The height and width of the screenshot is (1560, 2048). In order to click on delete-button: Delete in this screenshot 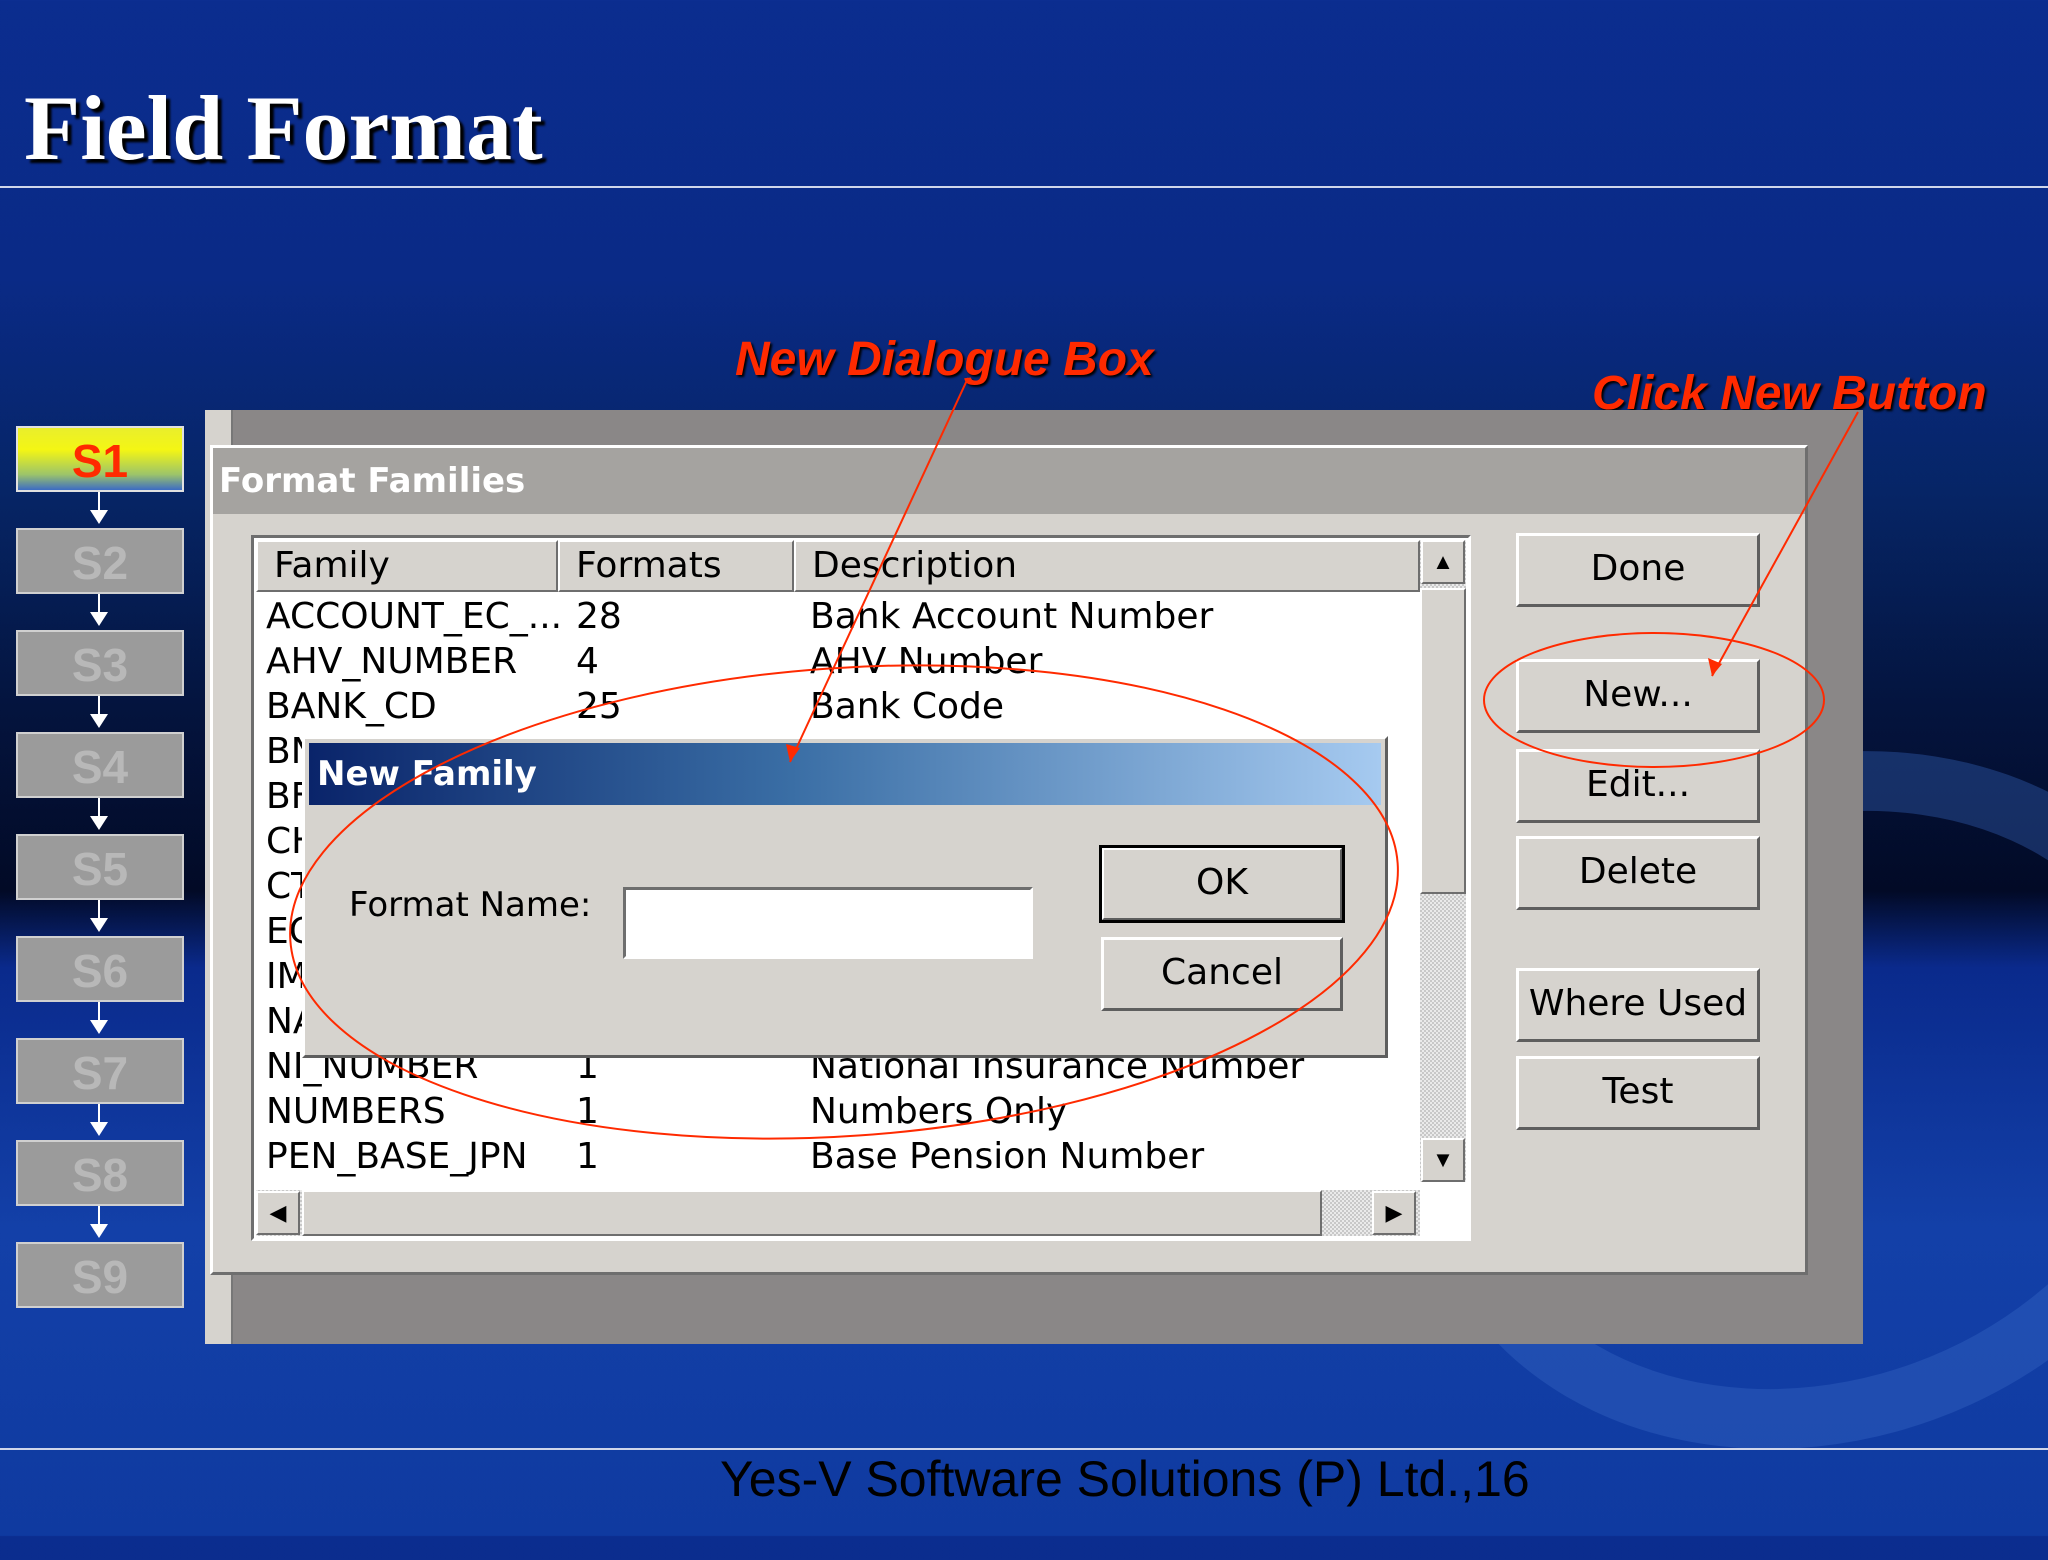, I will do `click(1638, 873)`.